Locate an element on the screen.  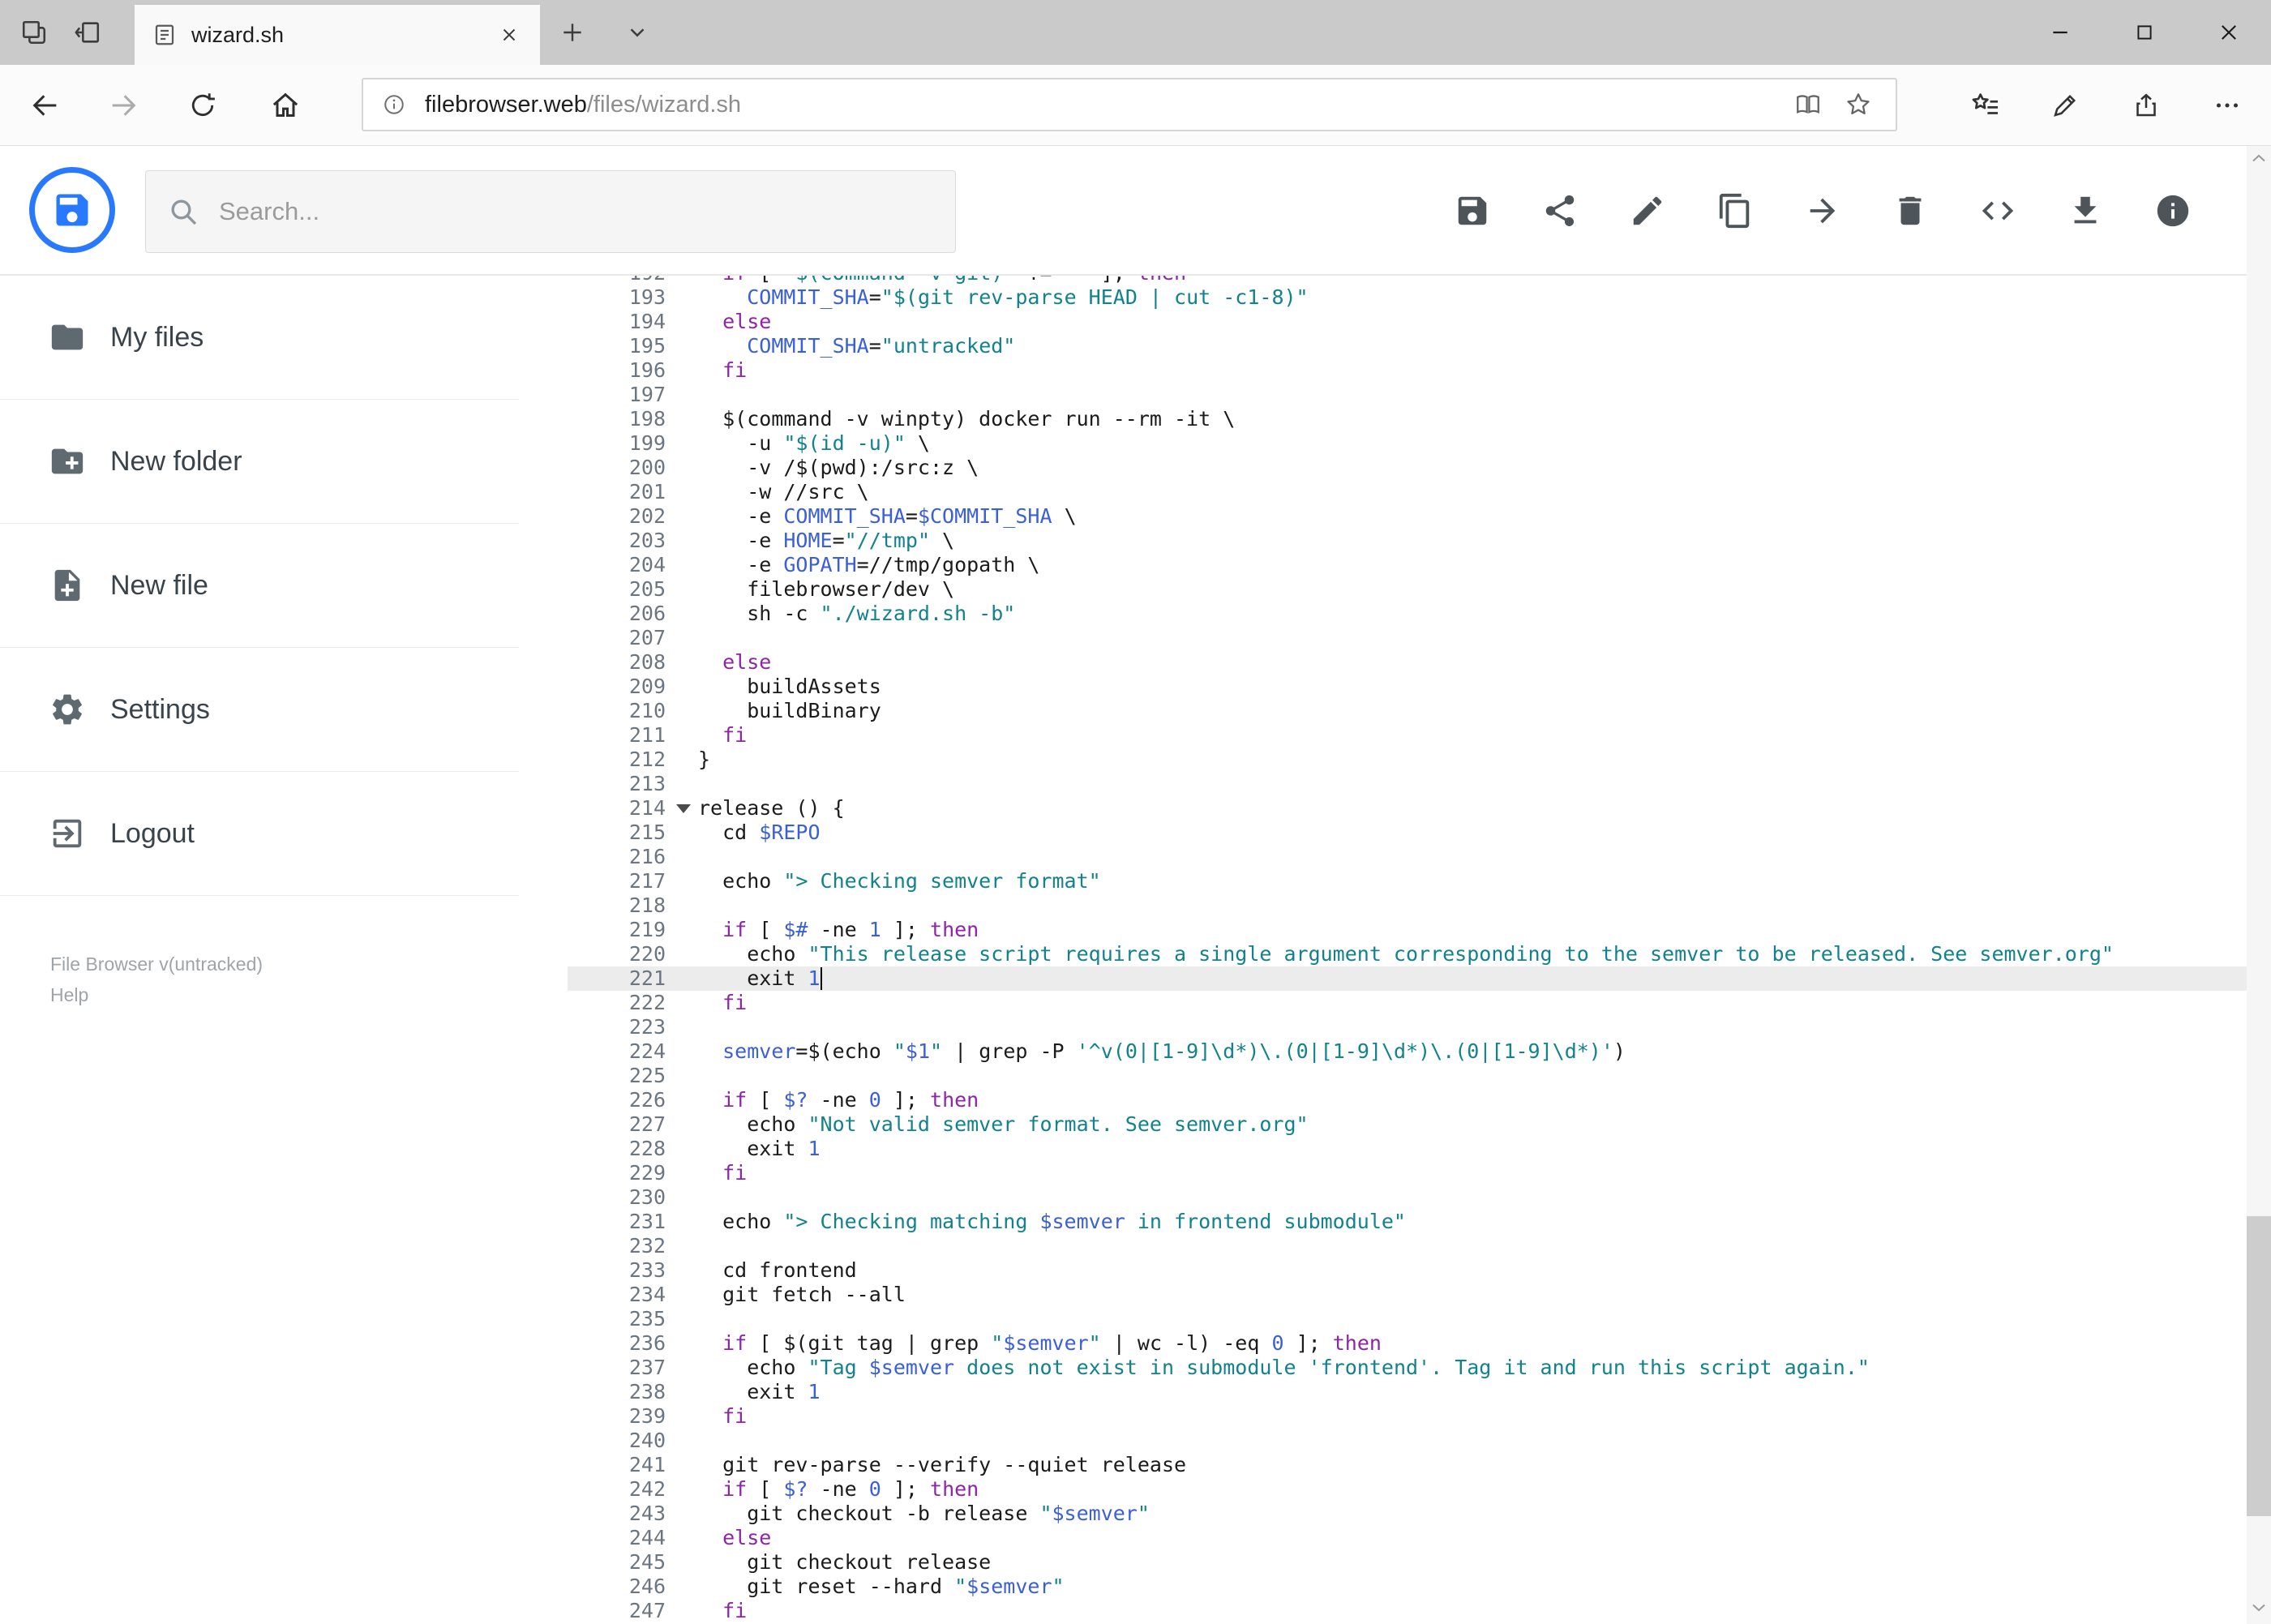
line-number: 206 is located at coordinates (617, 614).